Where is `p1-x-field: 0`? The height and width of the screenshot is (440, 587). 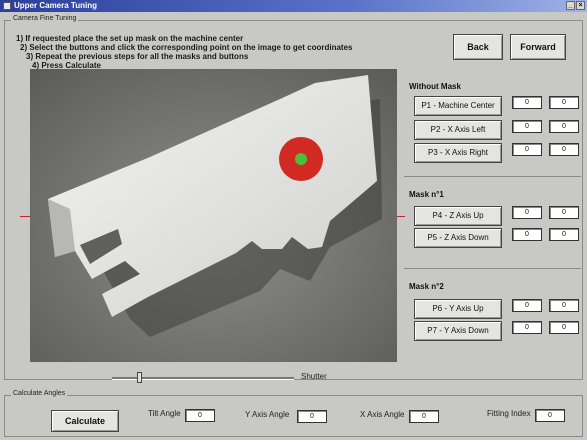 p1-x-field: 0 is located at coordinates (527, 102).